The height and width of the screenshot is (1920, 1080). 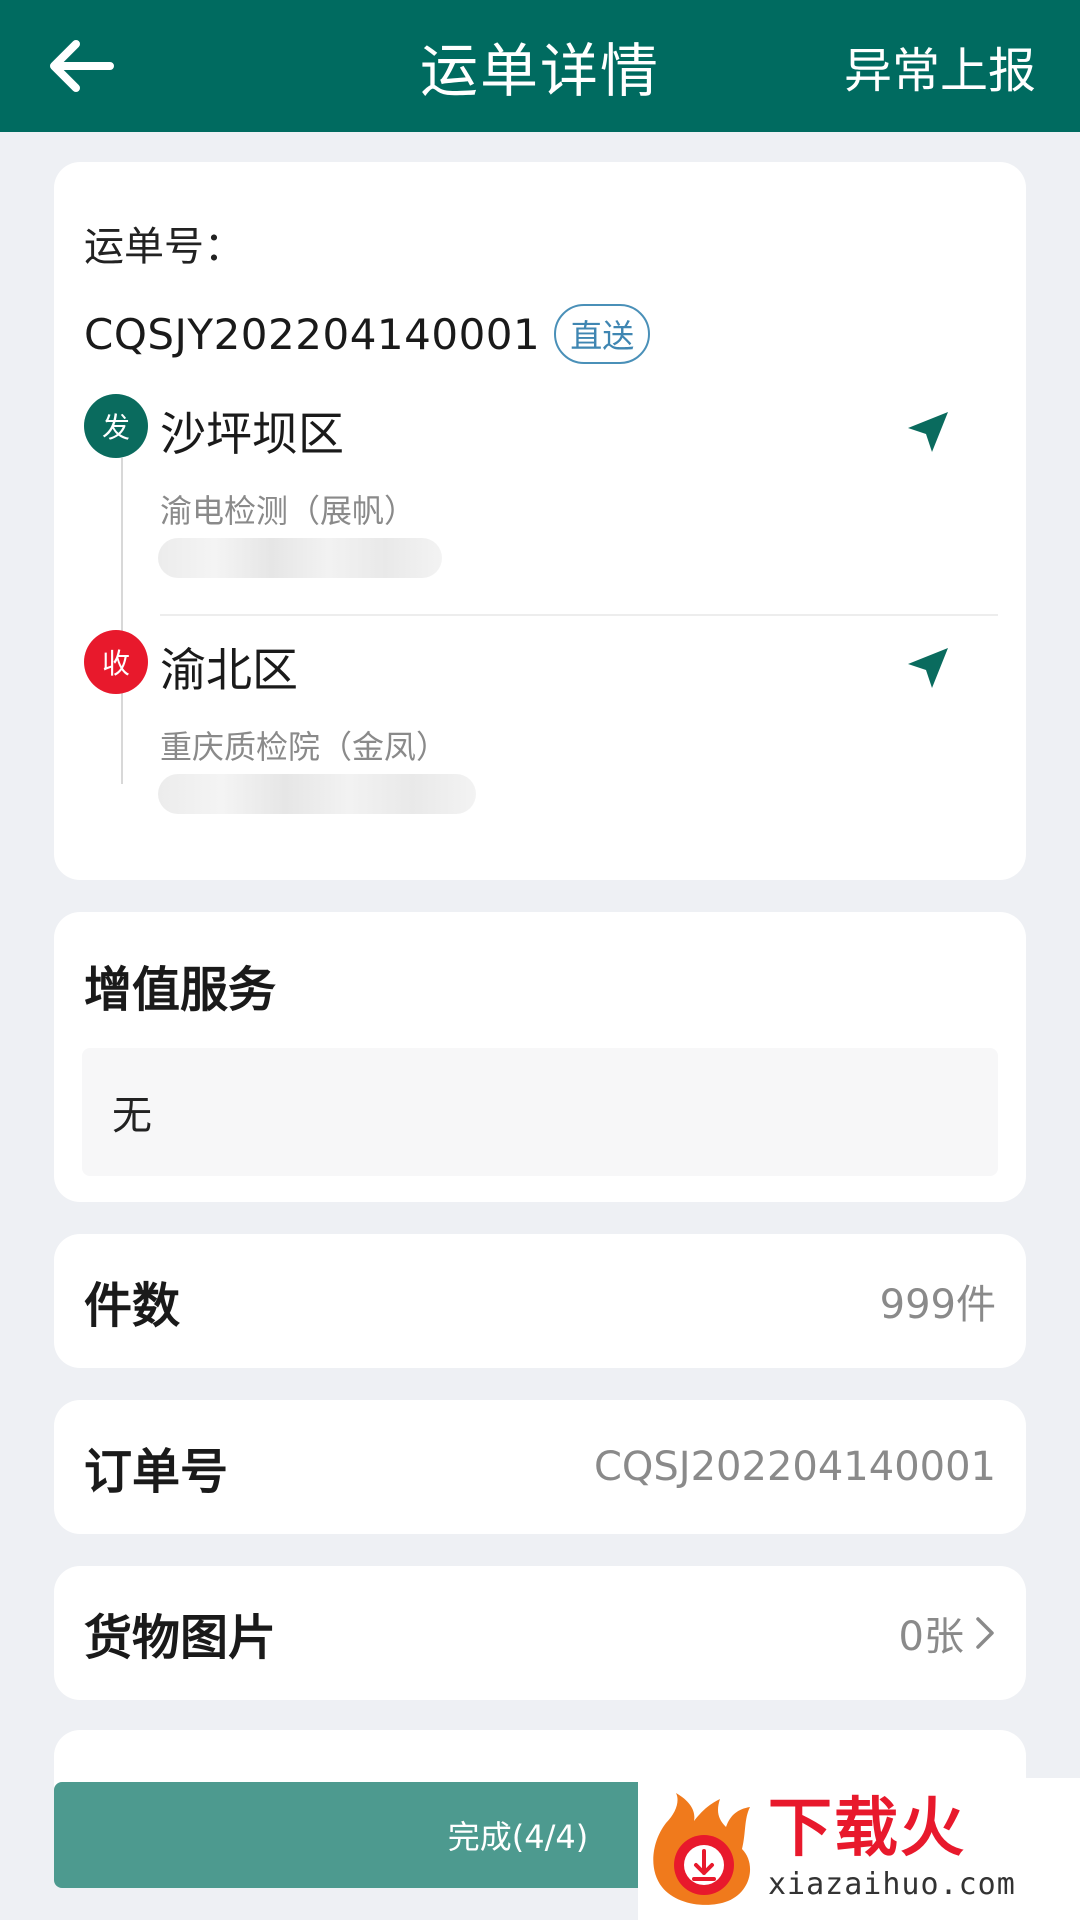 I want to click on waybill-label: 运单号：, so click(x=164, y=247).